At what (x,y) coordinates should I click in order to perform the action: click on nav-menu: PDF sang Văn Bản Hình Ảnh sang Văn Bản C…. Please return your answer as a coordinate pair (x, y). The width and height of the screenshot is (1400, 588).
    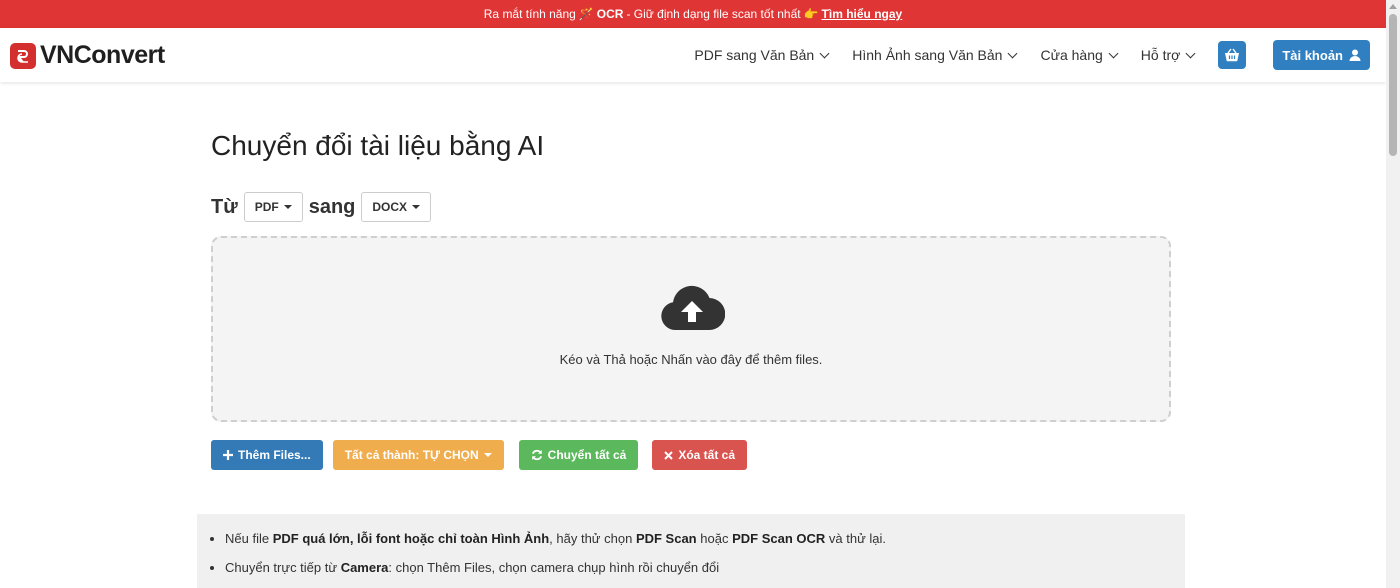
    Looking at the image, I should click on (1032, 55).